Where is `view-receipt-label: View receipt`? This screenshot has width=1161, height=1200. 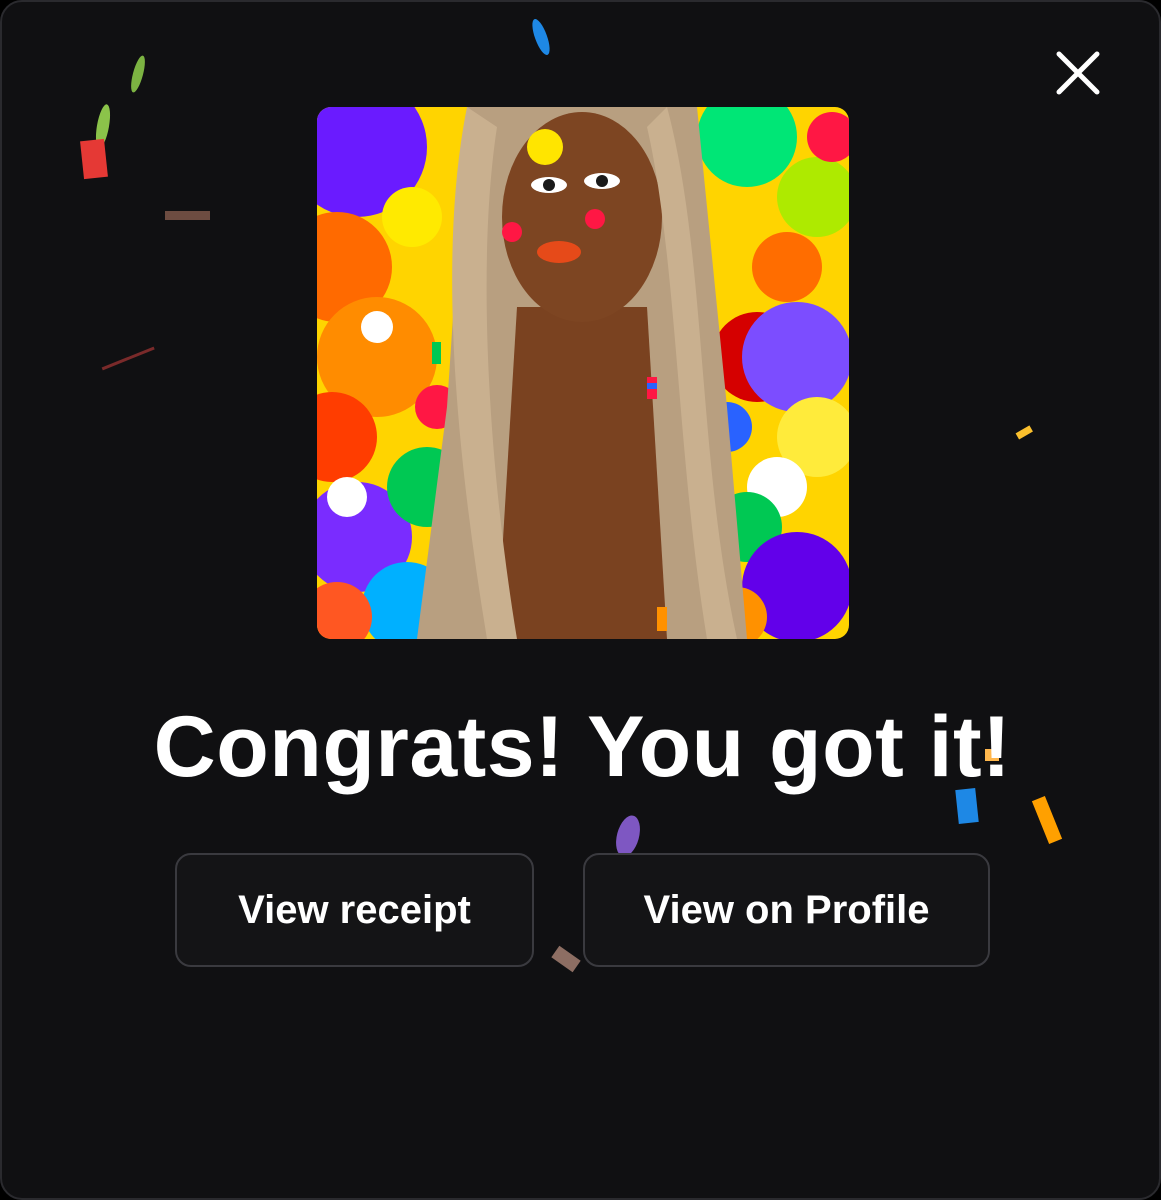
view-receipt-label: View receipt is located at coordinates (354, 909).